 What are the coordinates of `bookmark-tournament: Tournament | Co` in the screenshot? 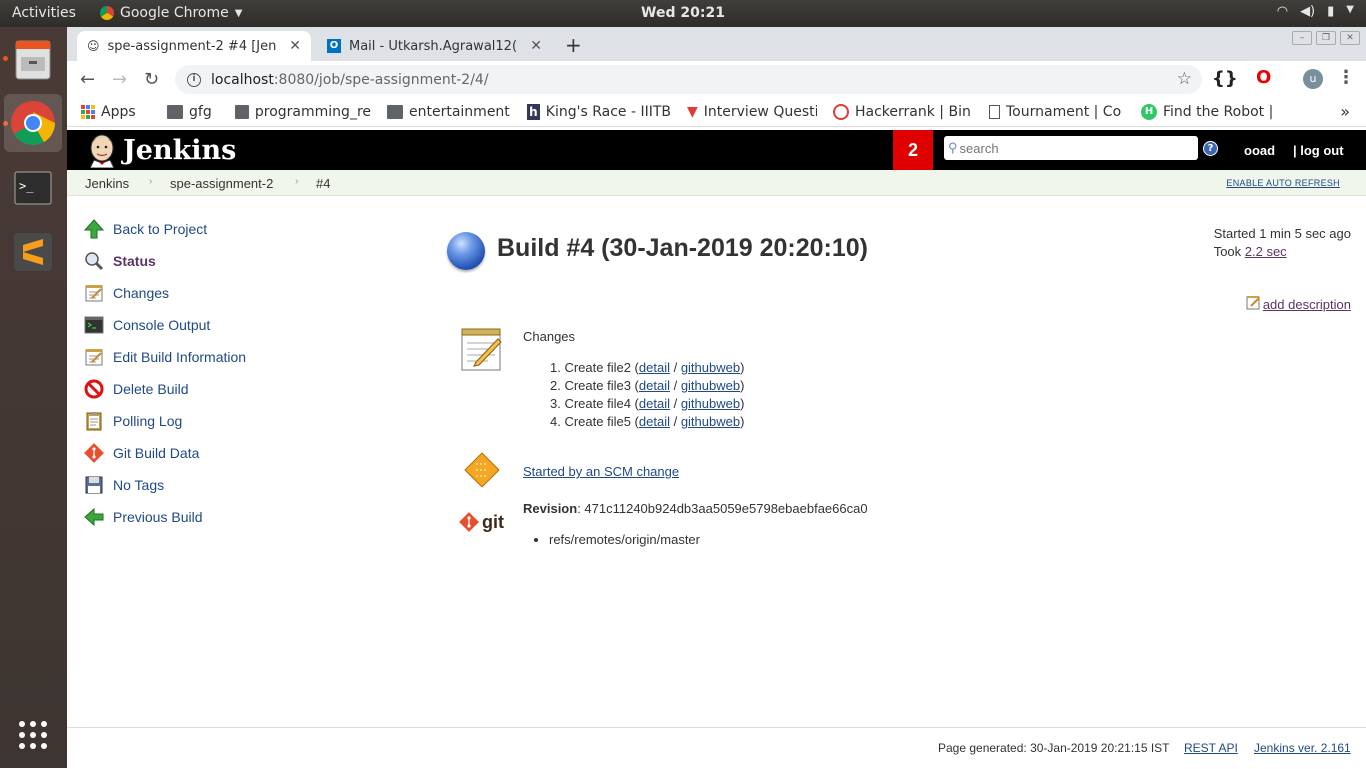 It's located at (1057, 112).